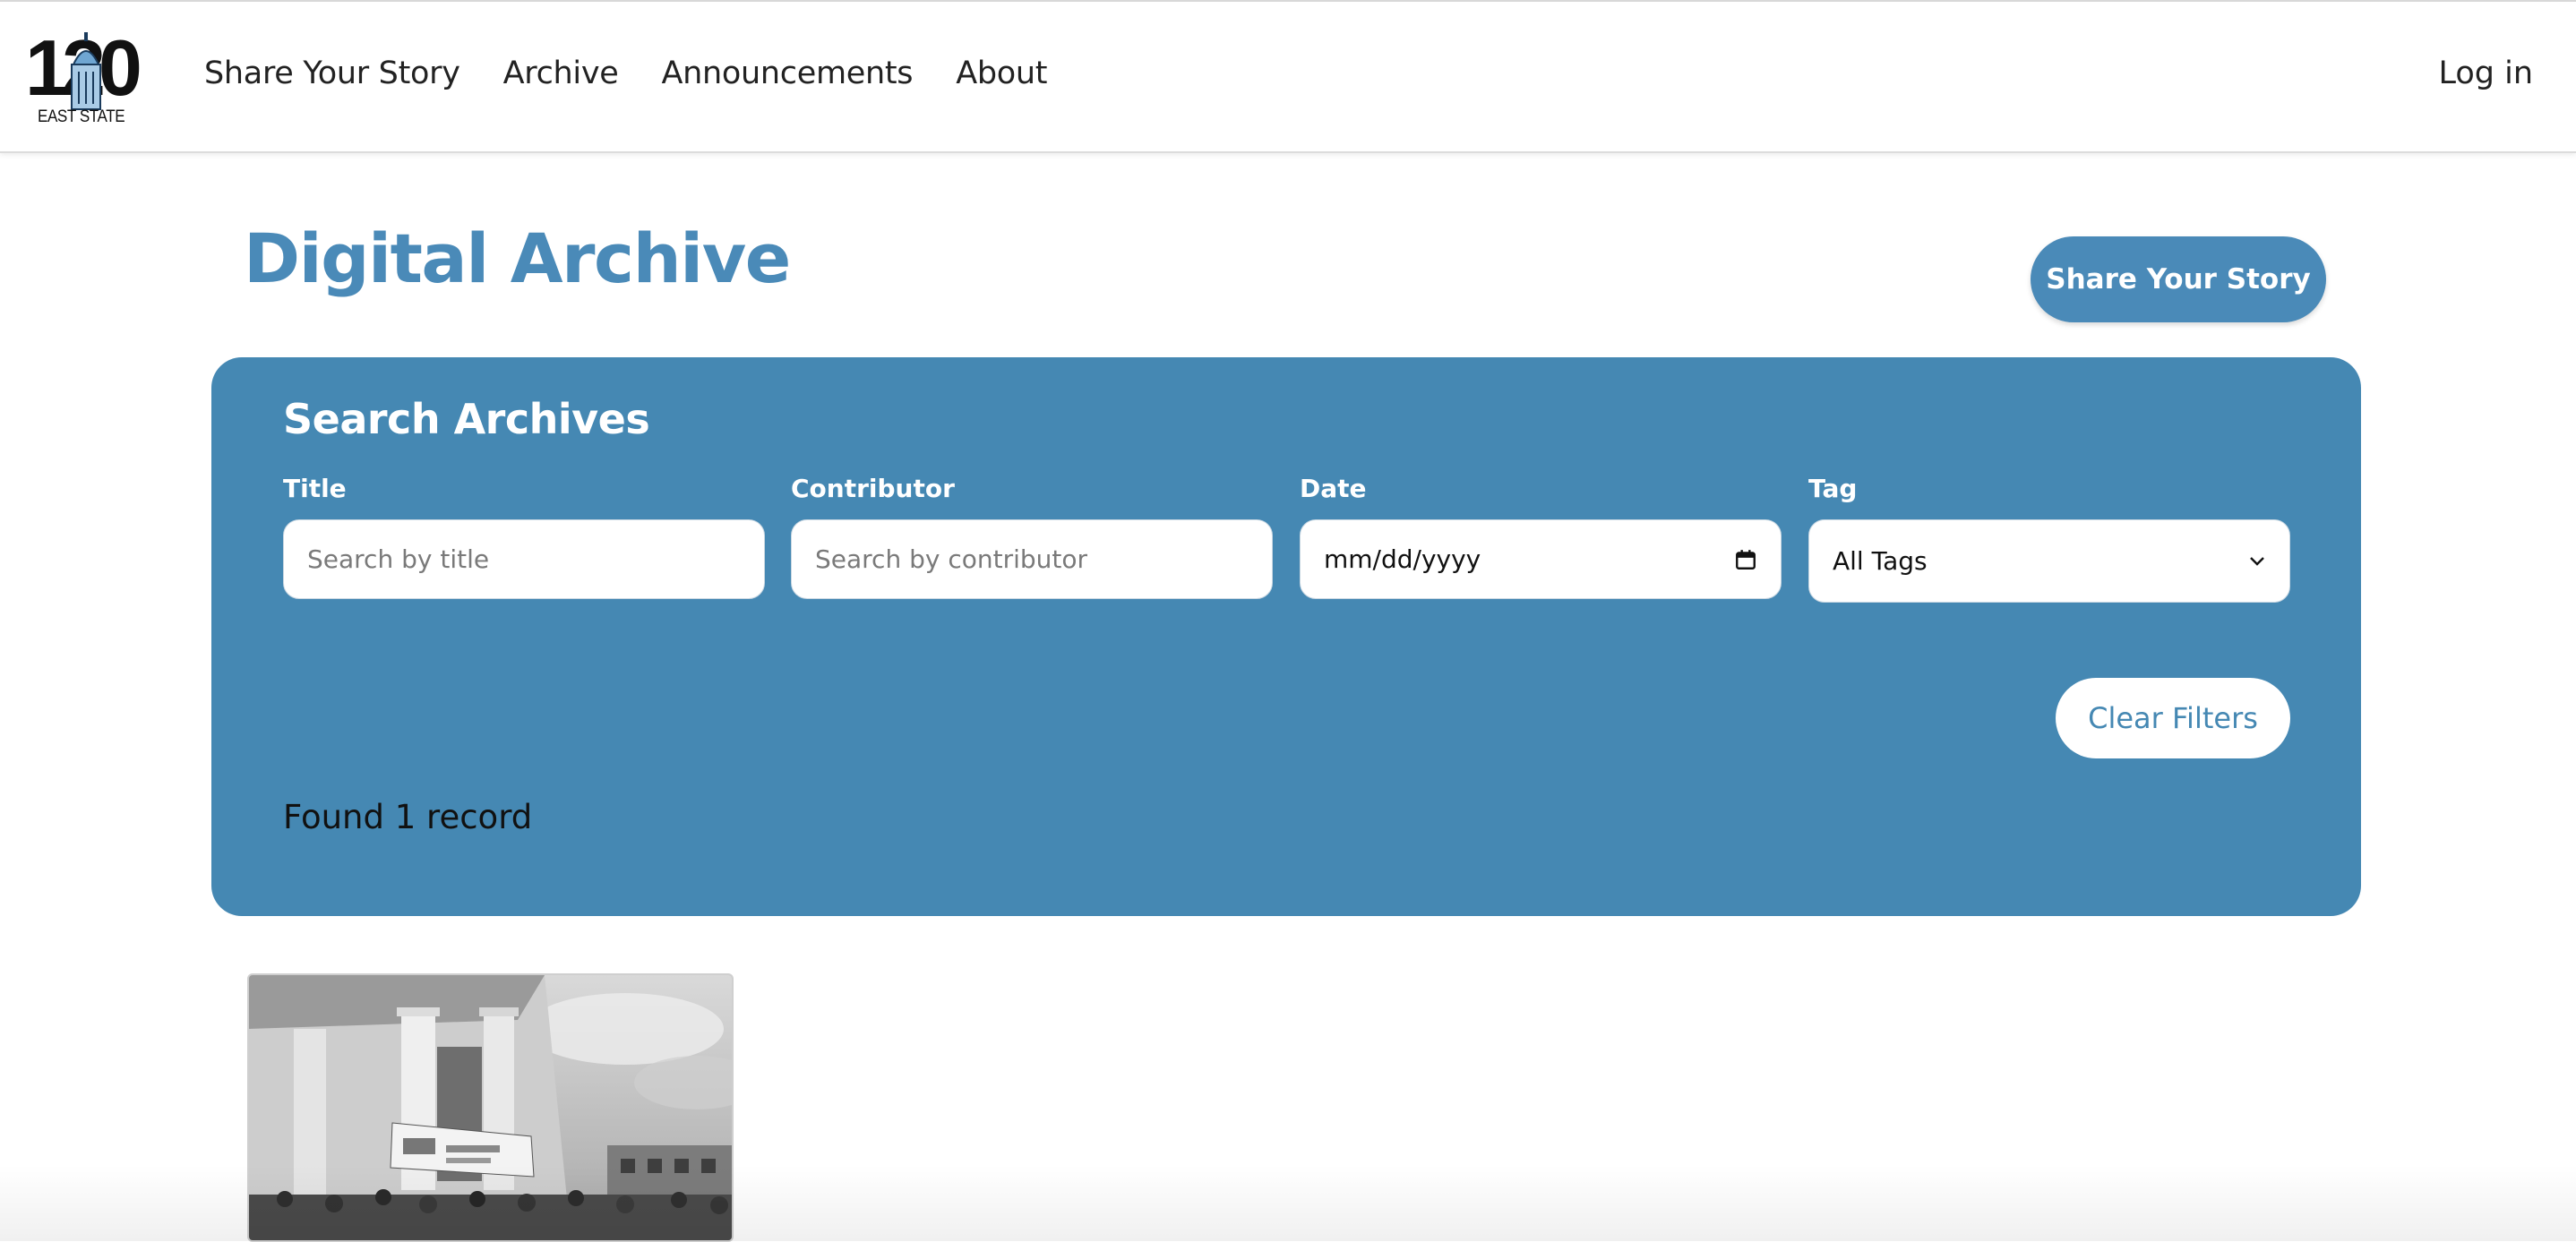 Image resolution: width=2576 pixels, height=1242 pixels. I want to click on contributor-filter: Contributor, so click(1032, 536).